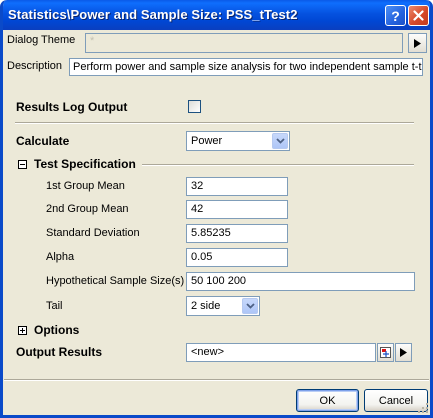 The height and width of the screenshot is (418, 433). I want to click on select-range-icon, so click(385, 352).